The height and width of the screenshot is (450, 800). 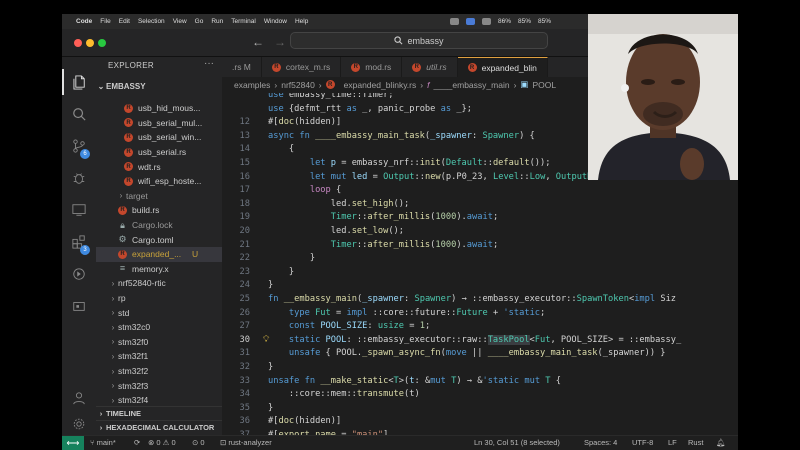 What do you see at coordinates (480, 422) in the screenshot?
I see `code-line: 36 #[doc(hidden)]` at bounding box center [480, 422].